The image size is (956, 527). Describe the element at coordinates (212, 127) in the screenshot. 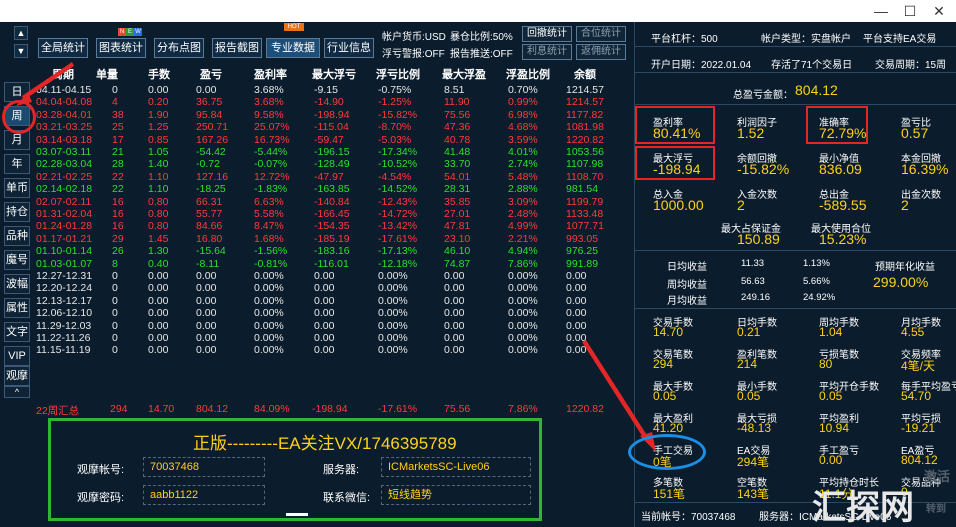

I see `cell-pnl: 250.71` at that location.